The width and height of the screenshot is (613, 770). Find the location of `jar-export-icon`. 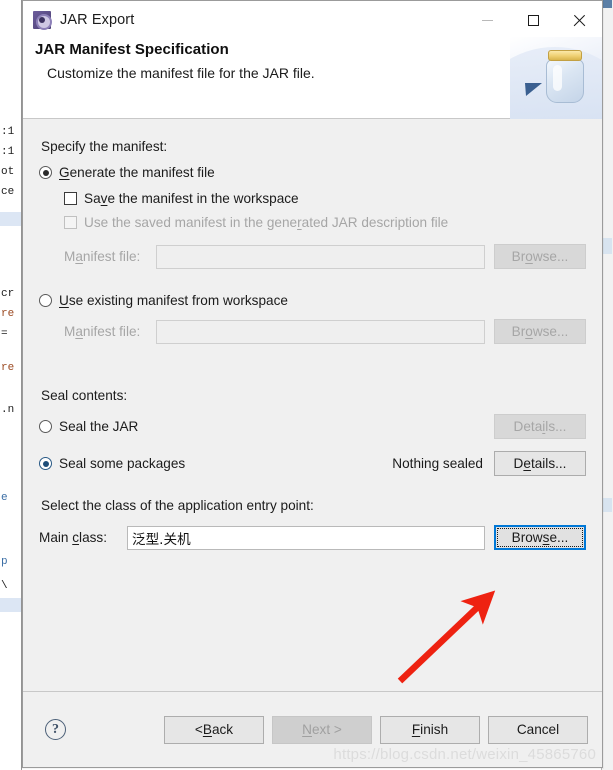

jar-export-icon is located at coordinates (42, 20).